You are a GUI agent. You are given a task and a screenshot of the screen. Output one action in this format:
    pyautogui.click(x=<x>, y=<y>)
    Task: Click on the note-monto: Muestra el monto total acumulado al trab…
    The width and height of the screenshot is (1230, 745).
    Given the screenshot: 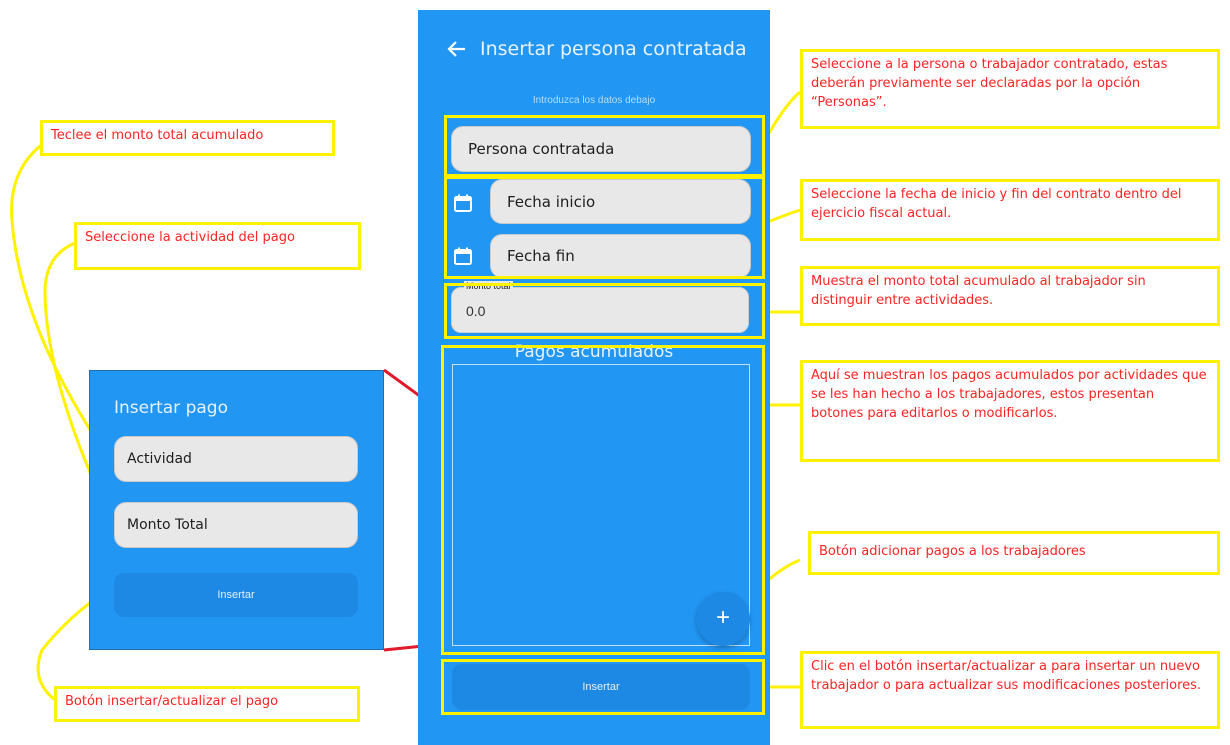 What is the action you would take?
    pyautogui.click(x=1010, y=296)
    